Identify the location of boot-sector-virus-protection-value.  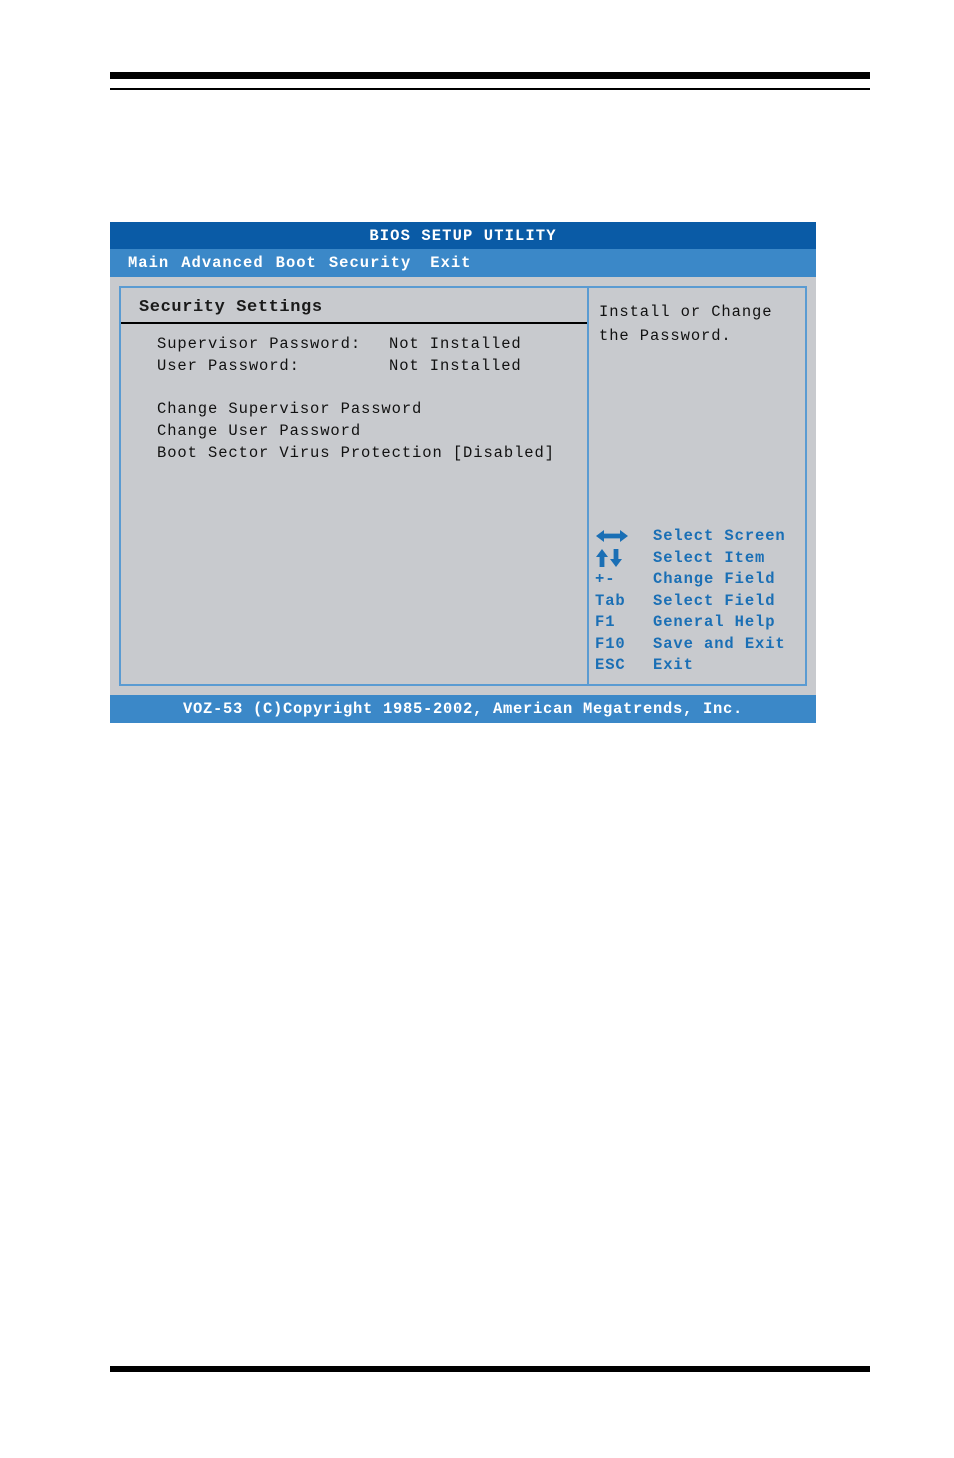
(448, 453).